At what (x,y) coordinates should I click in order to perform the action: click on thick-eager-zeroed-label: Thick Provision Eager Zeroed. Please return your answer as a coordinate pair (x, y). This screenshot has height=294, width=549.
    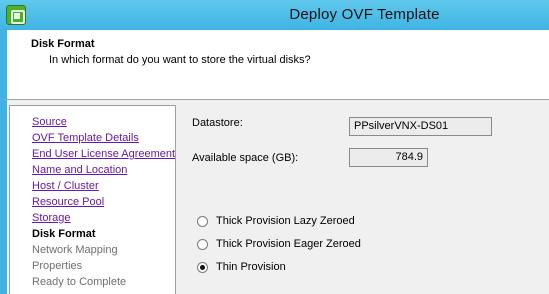
    Looking at the image, I should click on (288, 244).